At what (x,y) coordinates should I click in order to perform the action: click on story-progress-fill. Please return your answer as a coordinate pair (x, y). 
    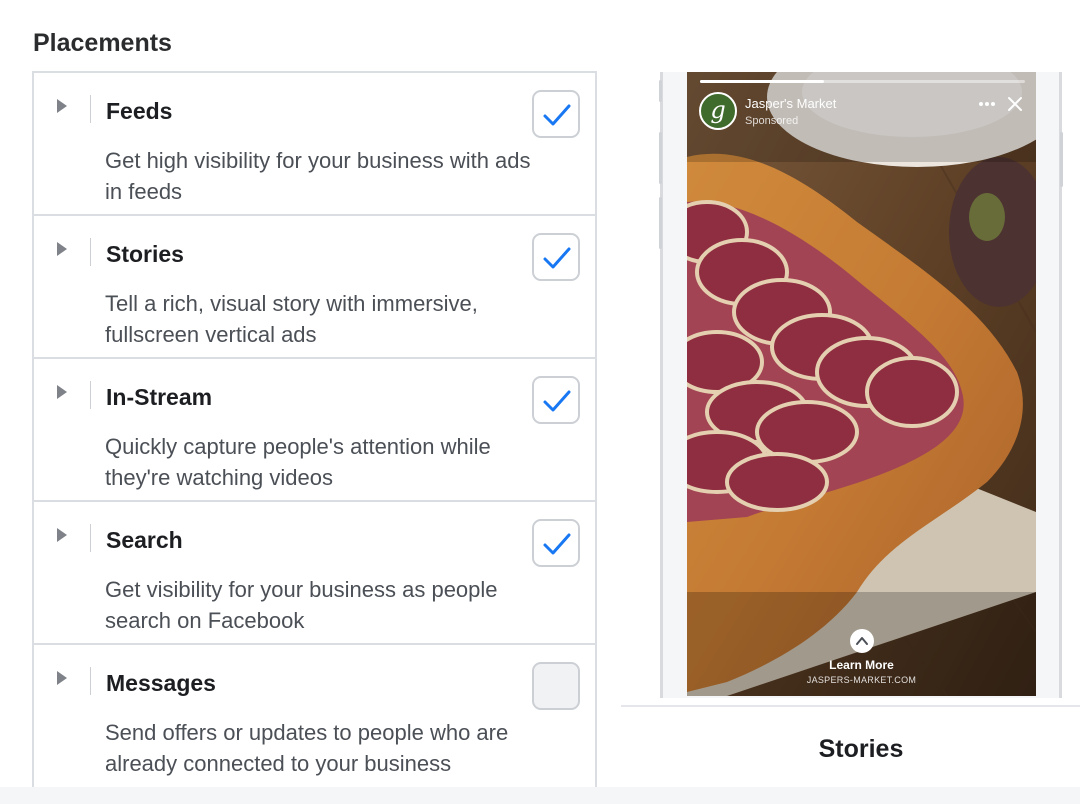
    Looking at the image, I should click on (762, 81).